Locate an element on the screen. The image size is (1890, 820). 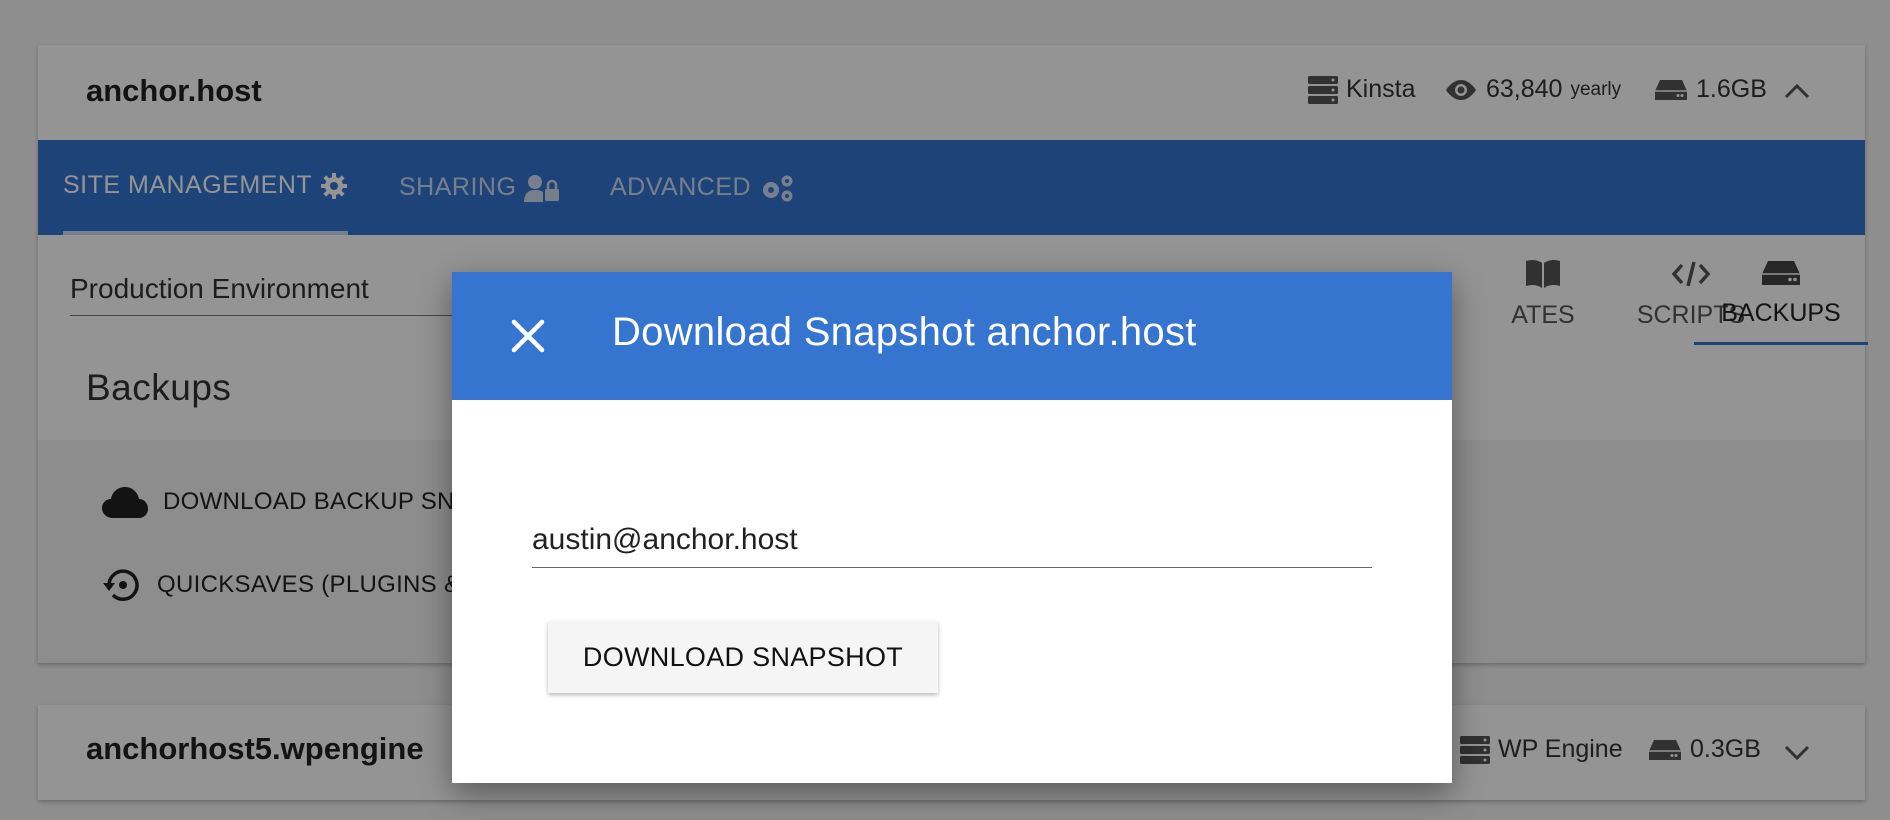
close-icon is located at coordinates (528, 336).